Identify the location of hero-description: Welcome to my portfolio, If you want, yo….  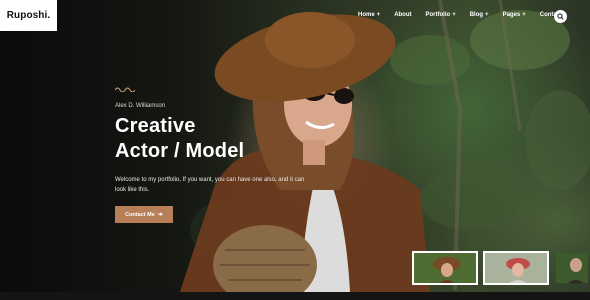
(210, 185).